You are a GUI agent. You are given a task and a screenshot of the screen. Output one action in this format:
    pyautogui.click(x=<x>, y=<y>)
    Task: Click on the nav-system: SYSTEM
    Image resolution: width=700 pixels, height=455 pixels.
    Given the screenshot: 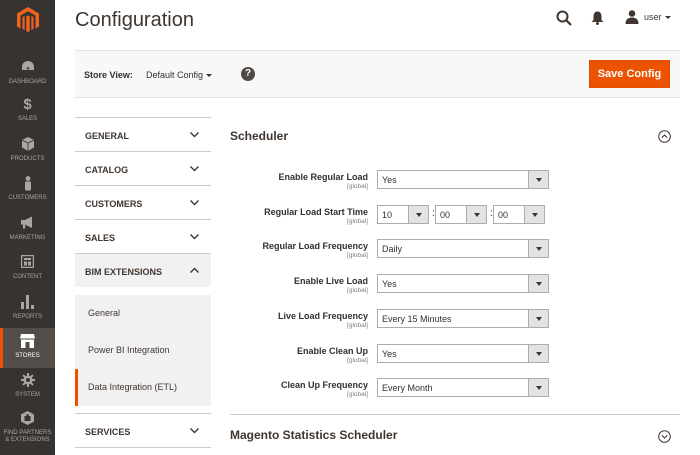 What is the action you would take?
    pyautogui.click(x=27, y=387)
    